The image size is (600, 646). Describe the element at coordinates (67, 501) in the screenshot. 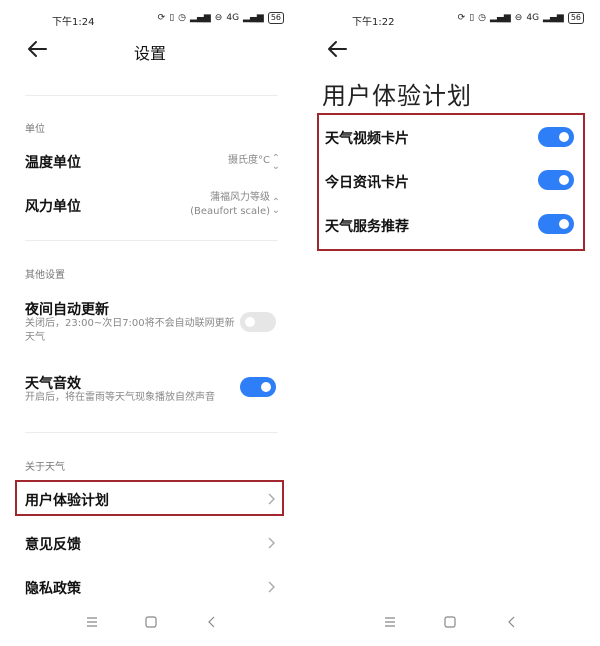

I see `about-item-label: 用户体验计划` at that location.